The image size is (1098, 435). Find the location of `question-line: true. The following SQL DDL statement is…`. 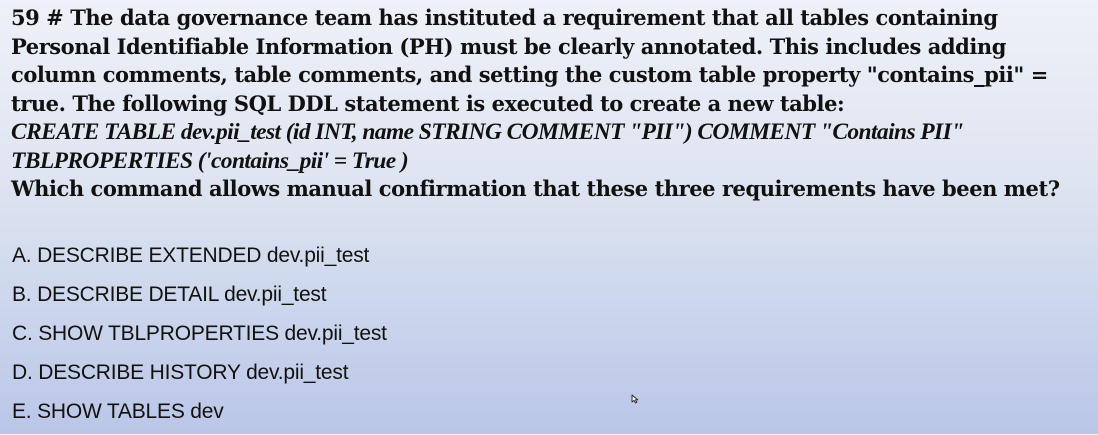

question-line: true. The following SQL DDL statement is… is located at coordinates (428, 103).